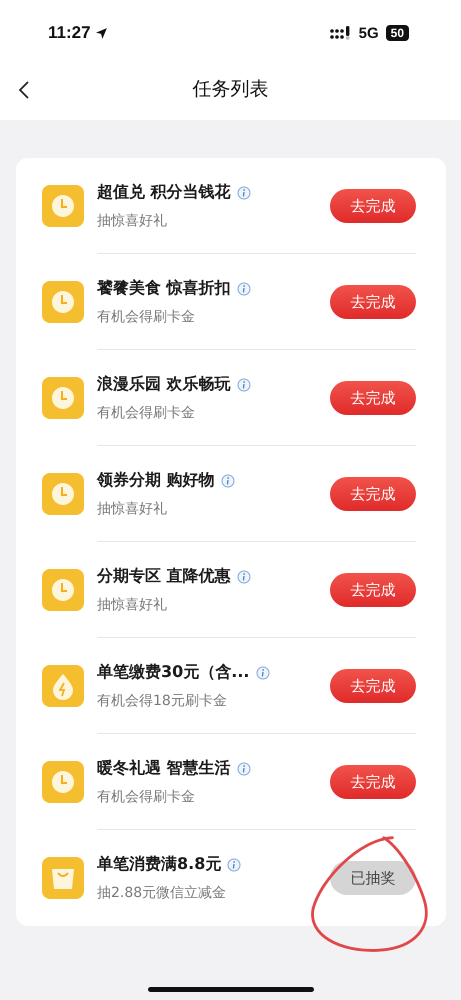 This screenshot has width=461, height=1000. What do you see at coordinates (373, 878) in the screenshot?
I see `completed-button: 已抽奖` at bounding box center [373, 878].